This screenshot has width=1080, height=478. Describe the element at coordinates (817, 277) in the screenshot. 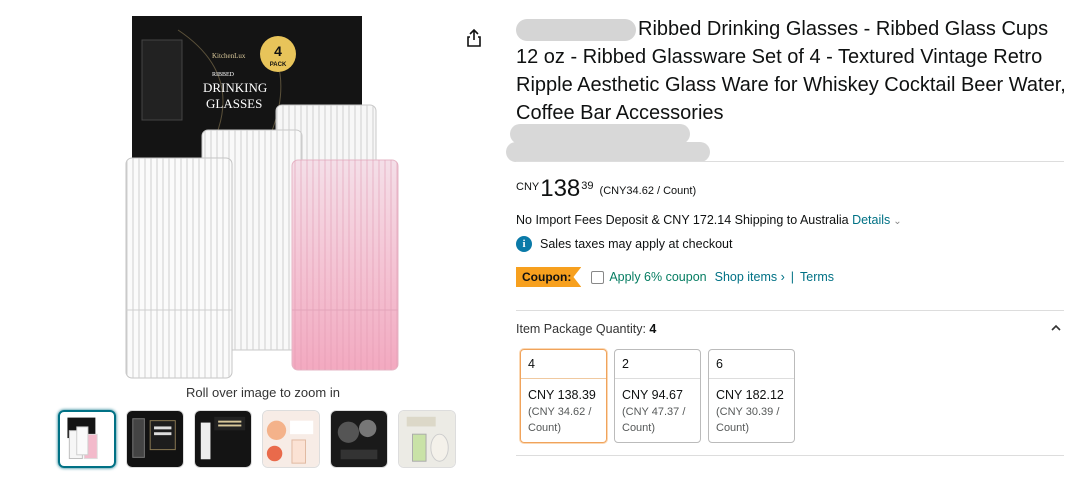

I see `terms-link: Terms` at that location.